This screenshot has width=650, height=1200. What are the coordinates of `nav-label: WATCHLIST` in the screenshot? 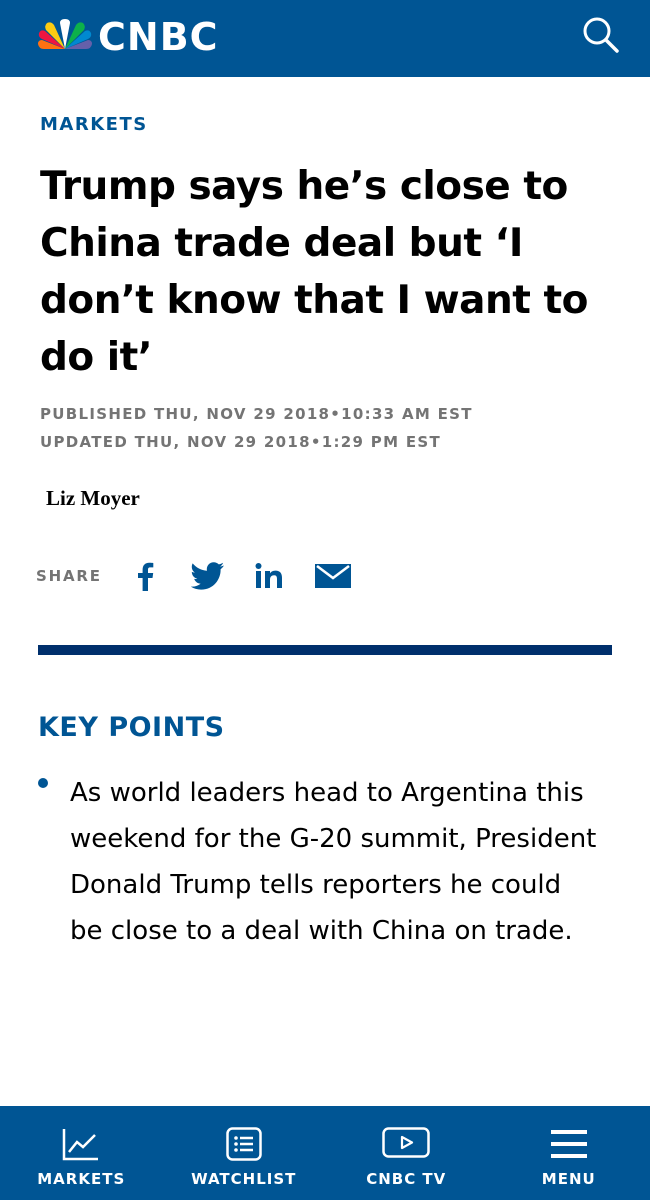 It's located at (244, 1179).